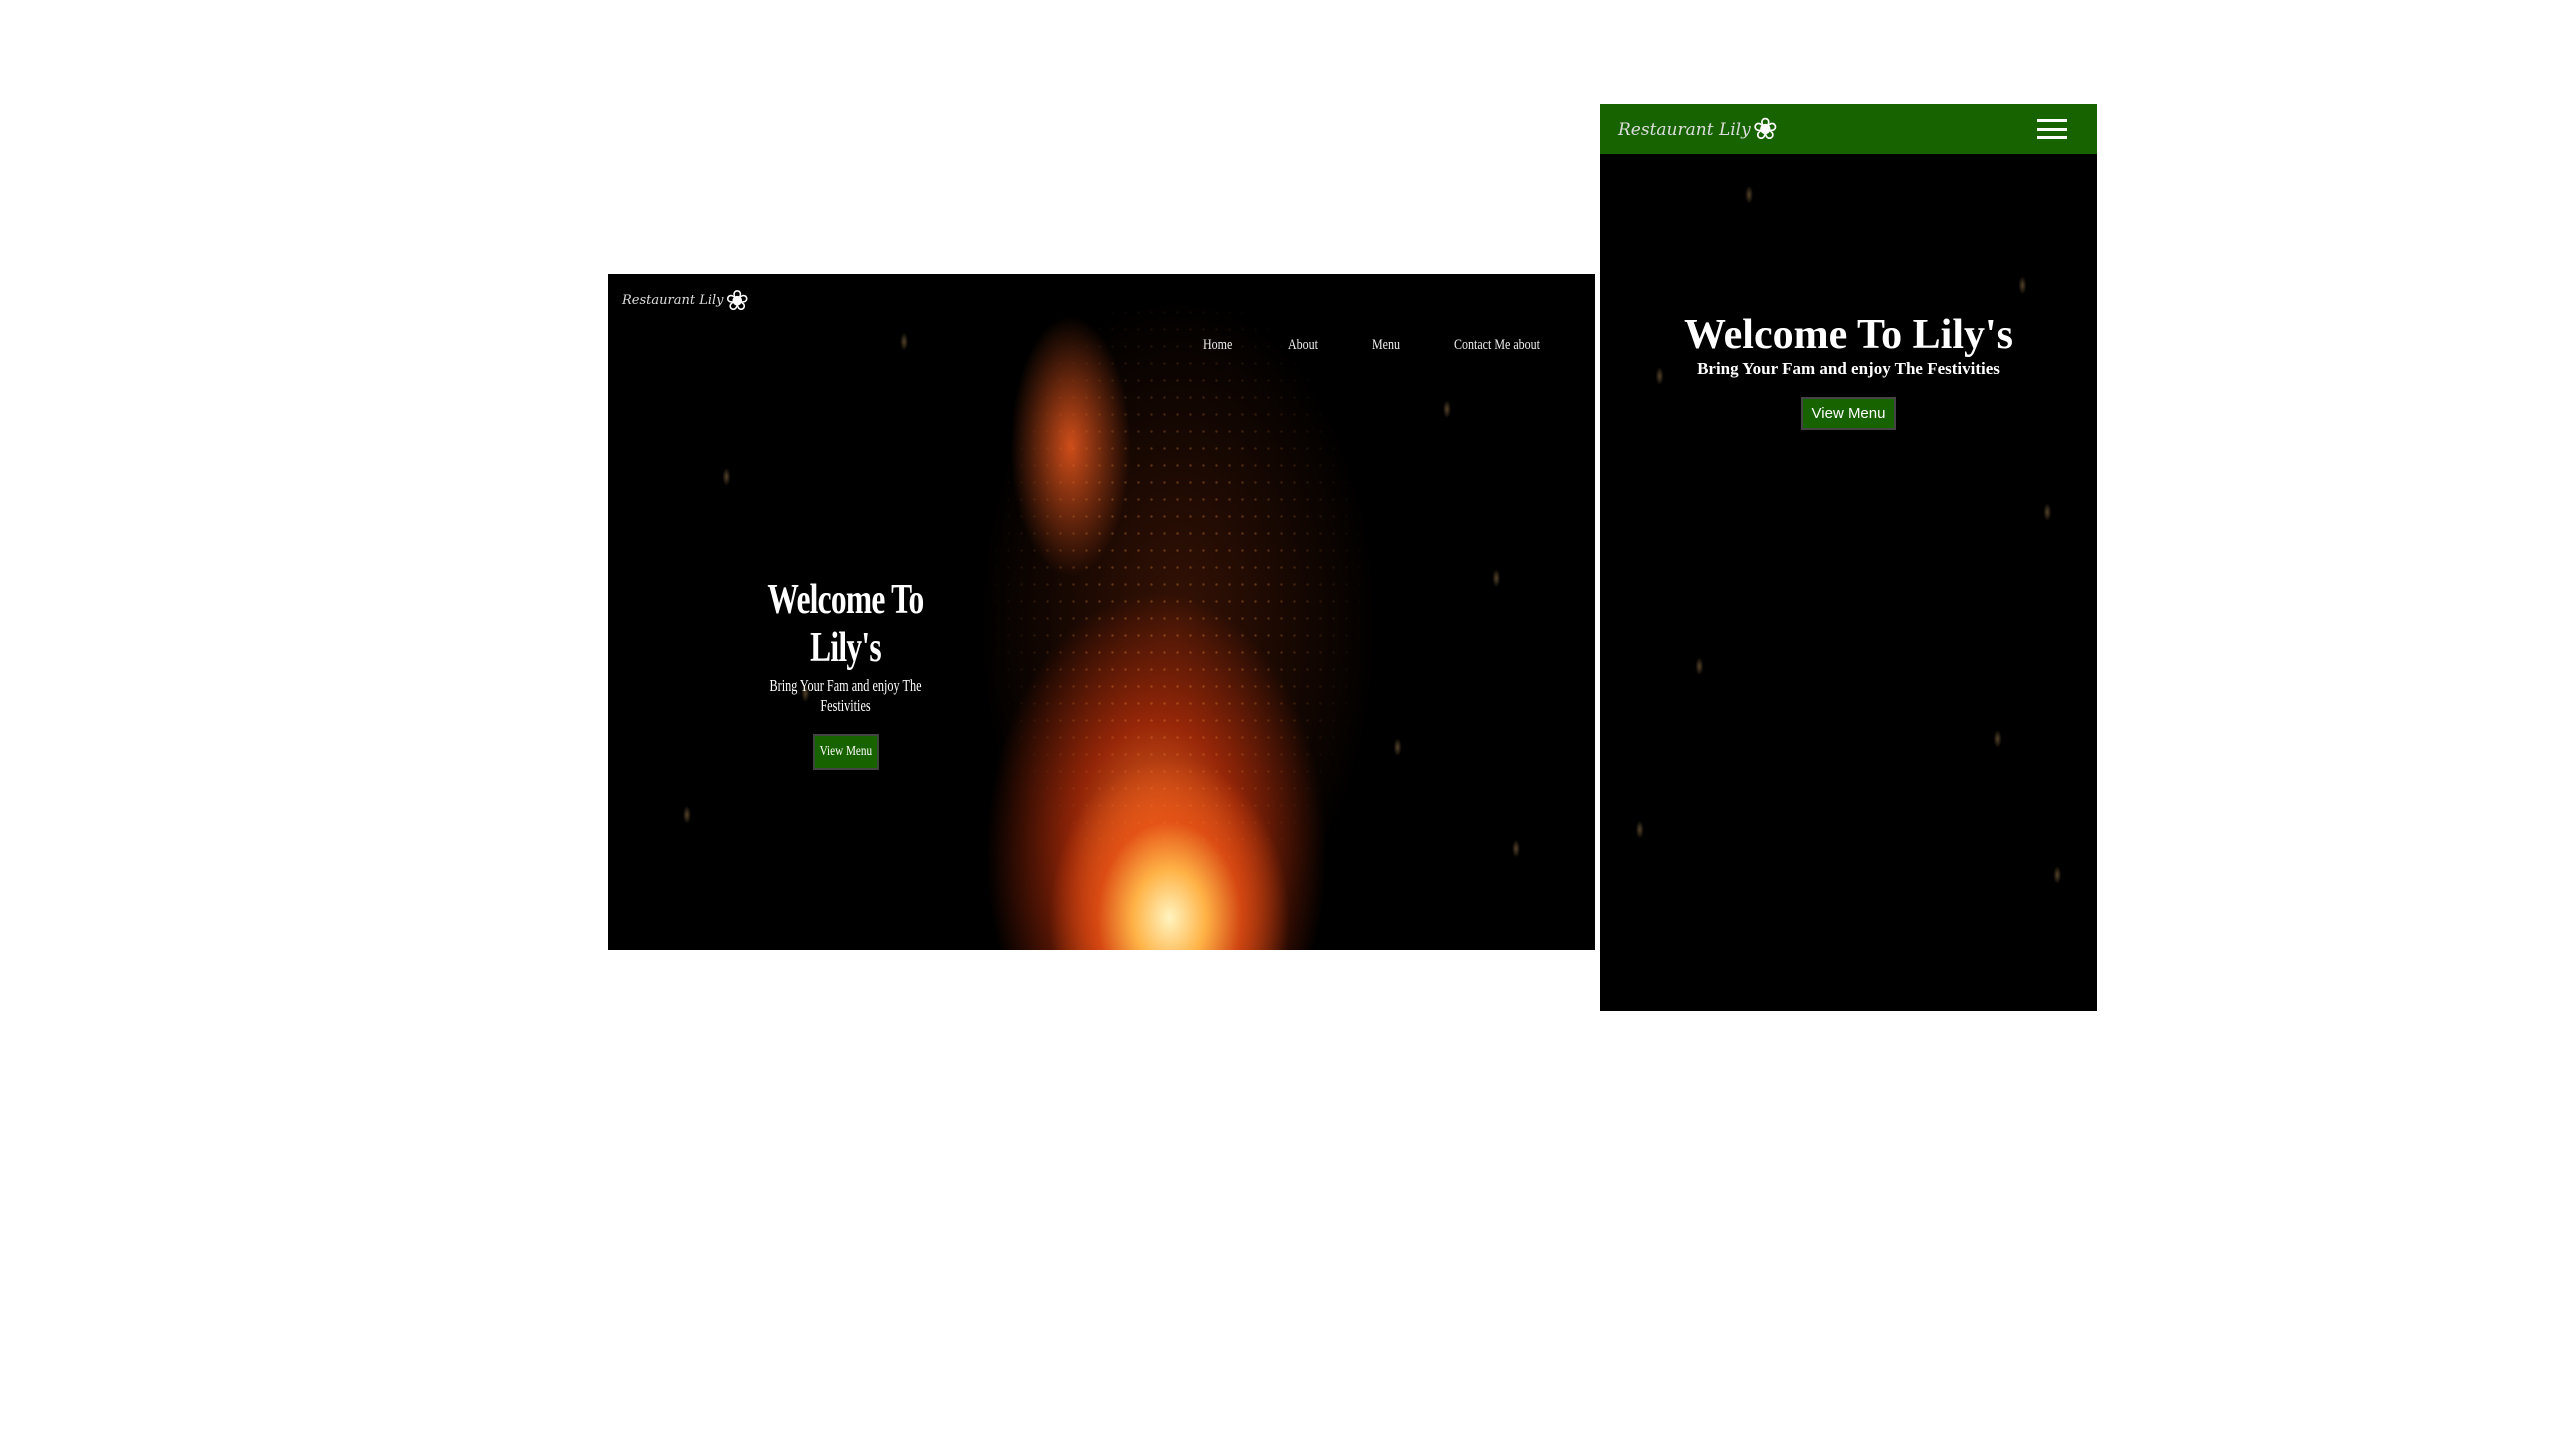 The image size is (2560, 1440). Describe the element at coordinates (1303, 345) in the screenshot. I see `nav-about: About` at that location.